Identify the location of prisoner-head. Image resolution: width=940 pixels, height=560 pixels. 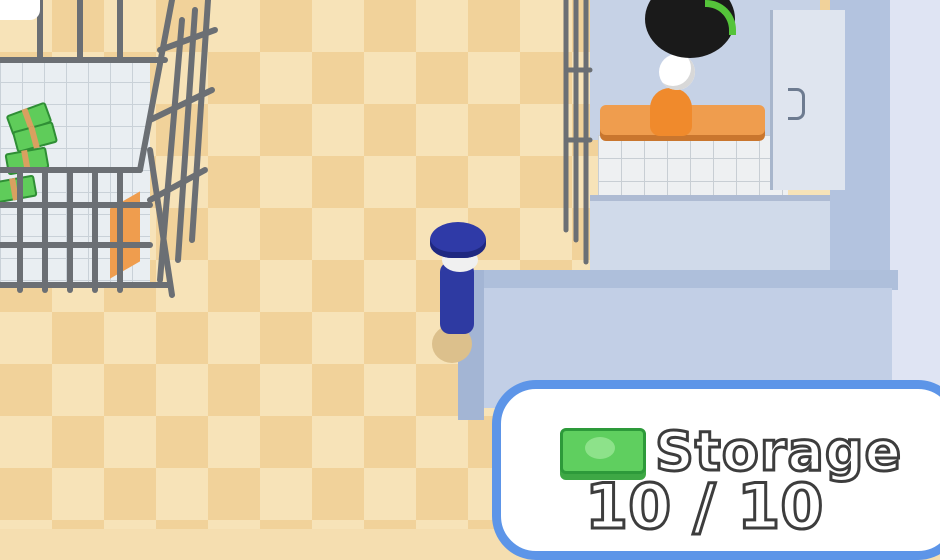
(677, 72).